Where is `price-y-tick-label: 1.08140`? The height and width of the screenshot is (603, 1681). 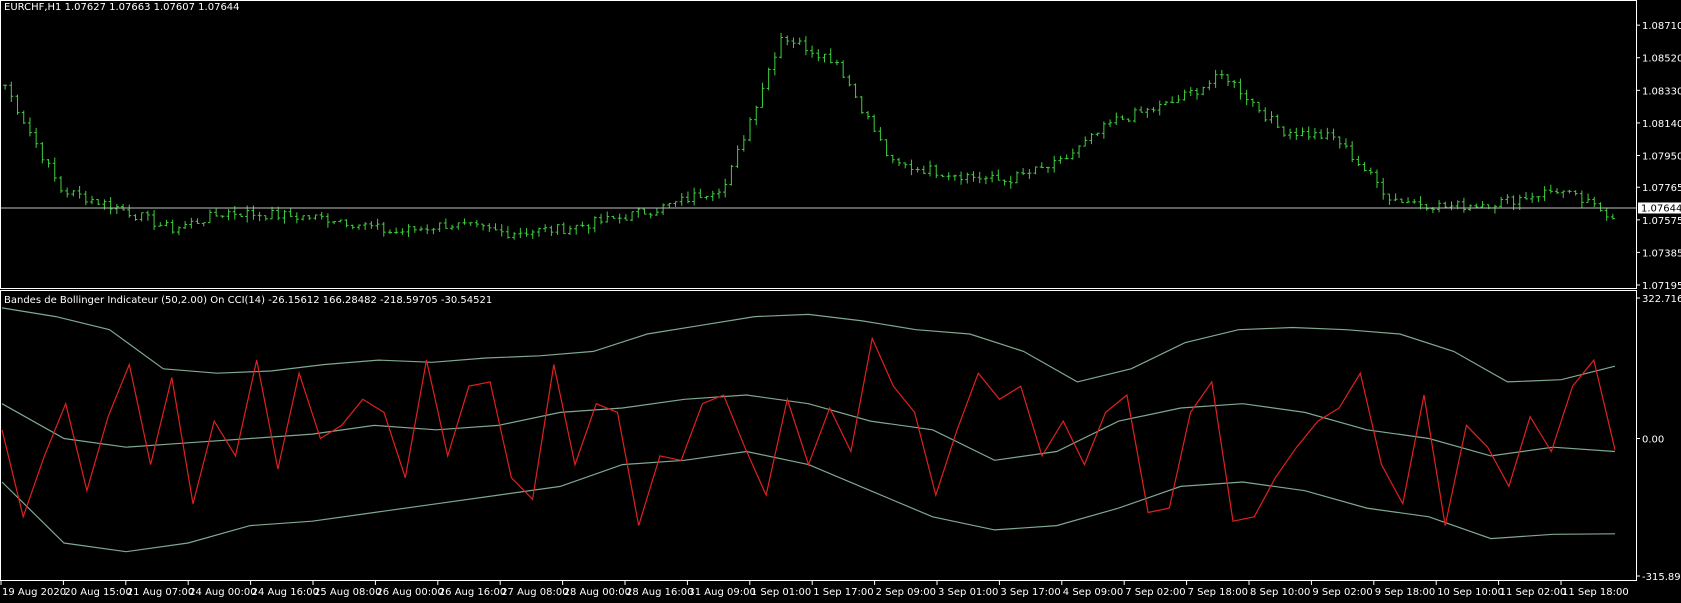
price-y-tick-label: 1.08140 is located at coordinates (1661, 124).